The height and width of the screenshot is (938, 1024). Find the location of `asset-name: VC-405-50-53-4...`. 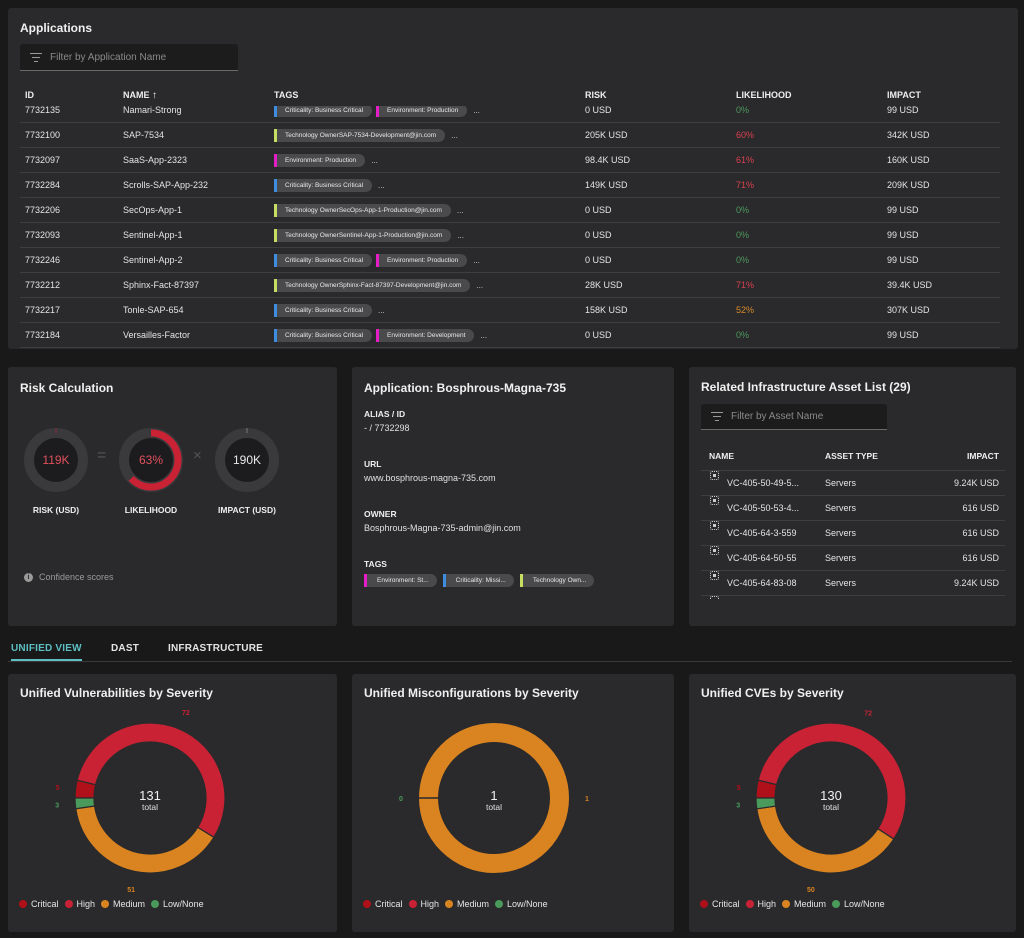

asset-name: VC-405-50-53-4... is located at coordinates (763, 508).